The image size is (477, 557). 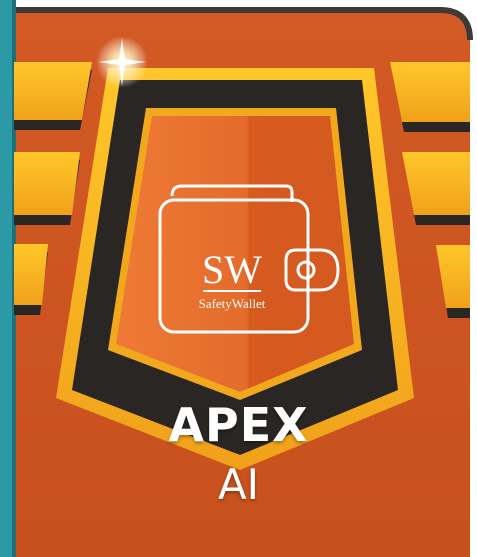 I want to click on logo-monogram: SW, so click(x=232, y=269).